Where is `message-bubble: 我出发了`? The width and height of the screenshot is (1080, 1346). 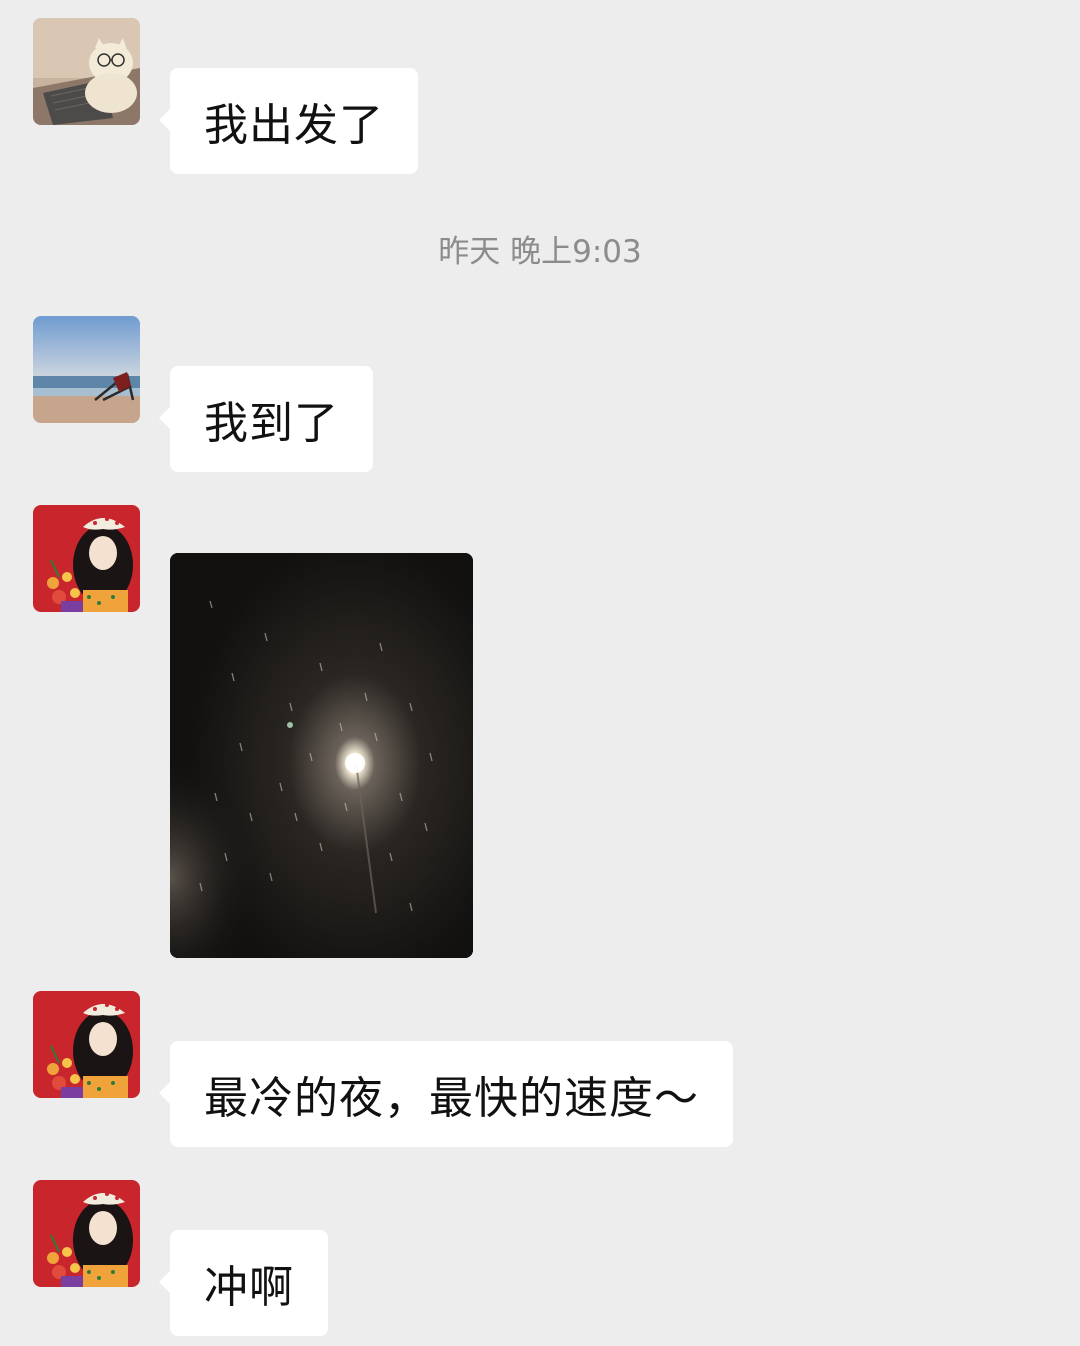 message-bubble: 我出发了 is located at coordinates (288, 121).